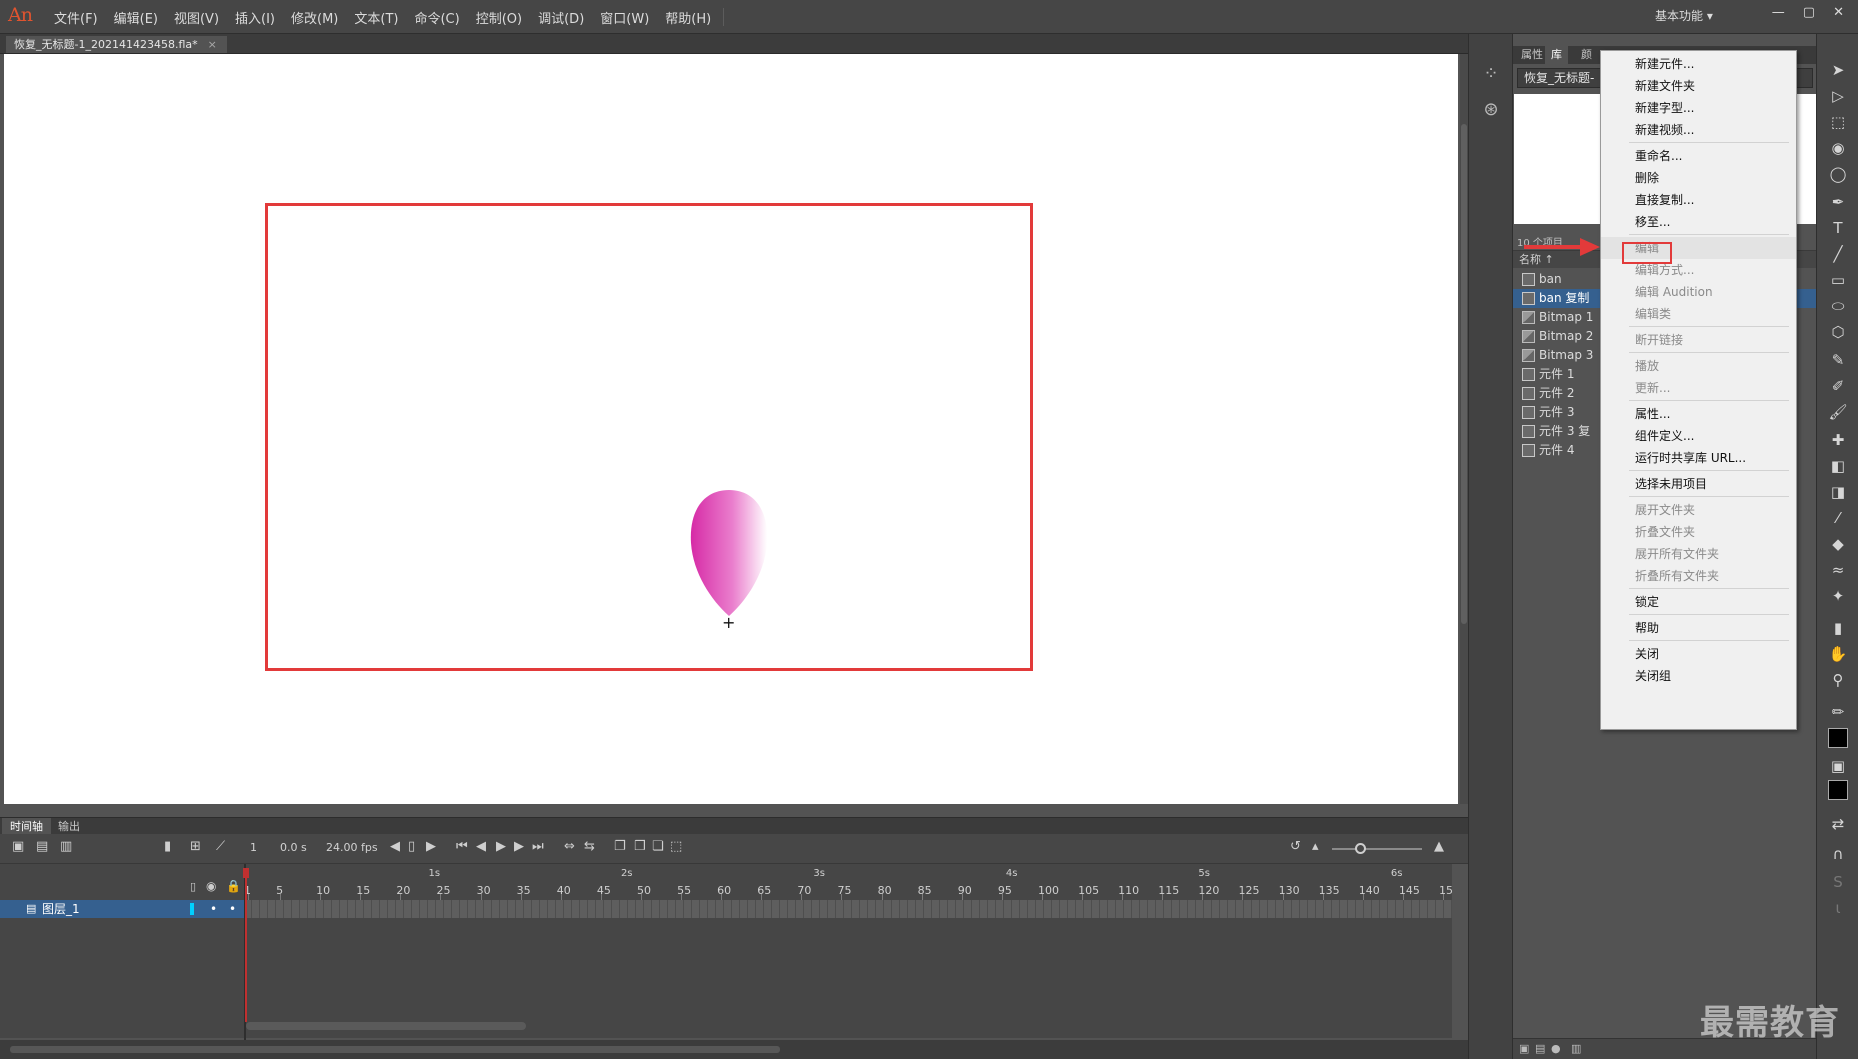  Describe the element at coordinates (1698, 178) in the screenshot. I see `context-menu-item: 删除` at that location.